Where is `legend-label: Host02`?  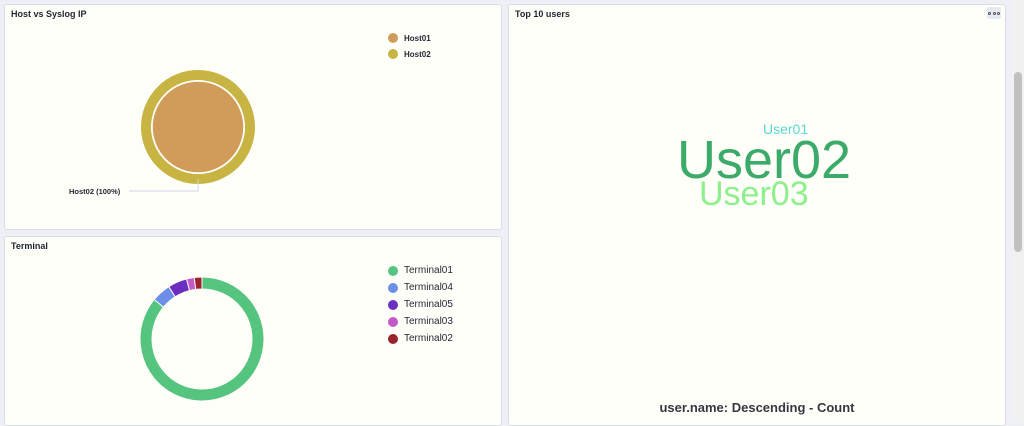 legend-label: Host02 is located at coordinates (417, 54).